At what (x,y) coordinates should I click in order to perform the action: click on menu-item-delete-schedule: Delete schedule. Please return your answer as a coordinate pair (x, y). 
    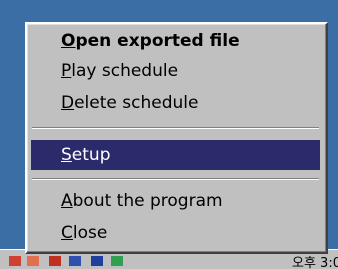
    Looking at the image, I should click on (175, 103).